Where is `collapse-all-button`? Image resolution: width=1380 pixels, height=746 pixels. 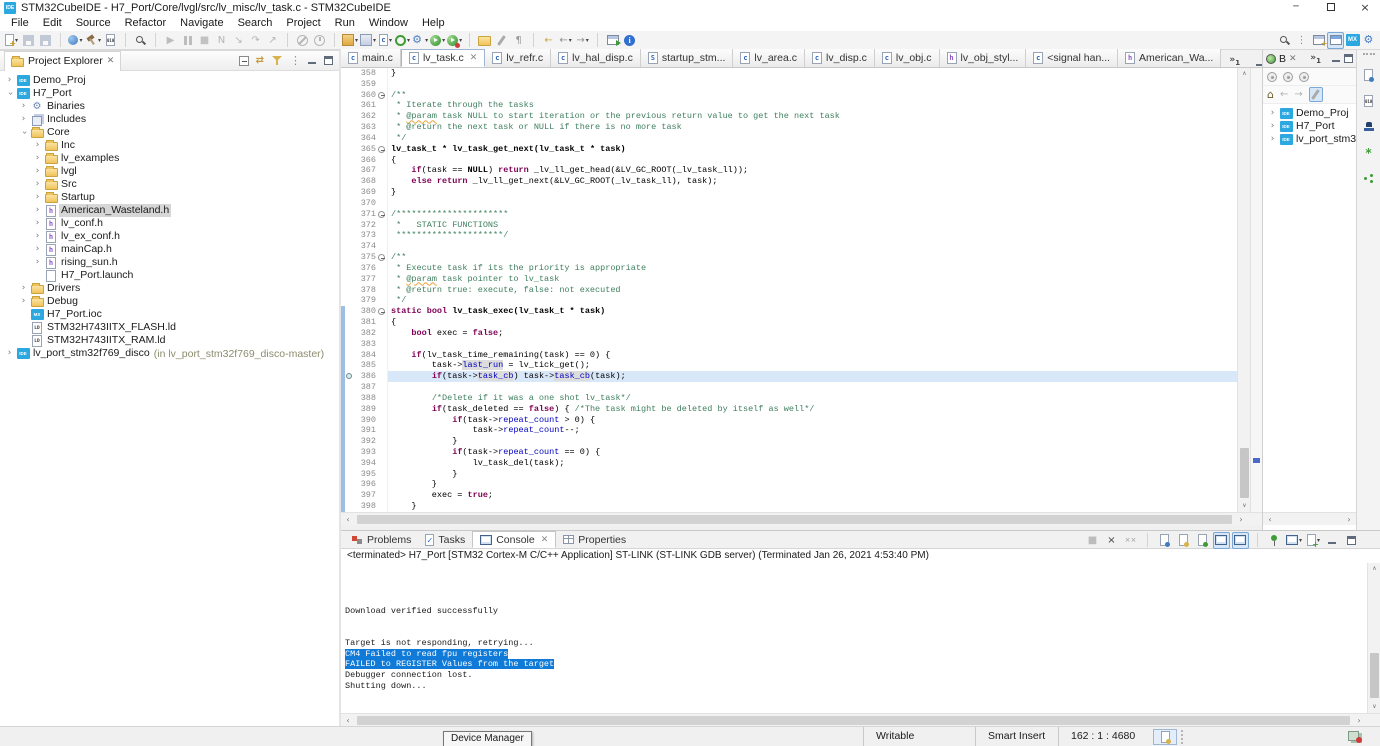 collapse-all-button is located at coordinates (243, 60).